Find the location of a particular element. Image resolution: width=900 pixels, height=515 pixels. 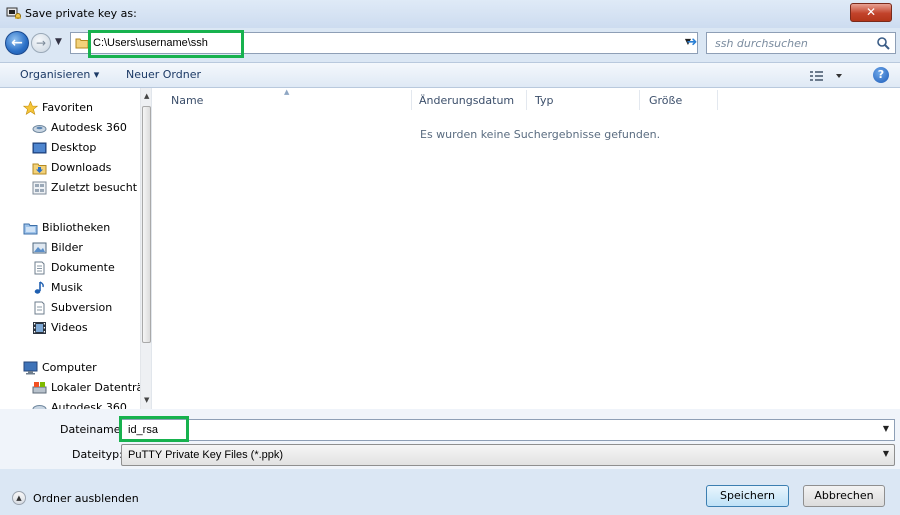

scrollbar-thumb is located at coordinates (146, 224).